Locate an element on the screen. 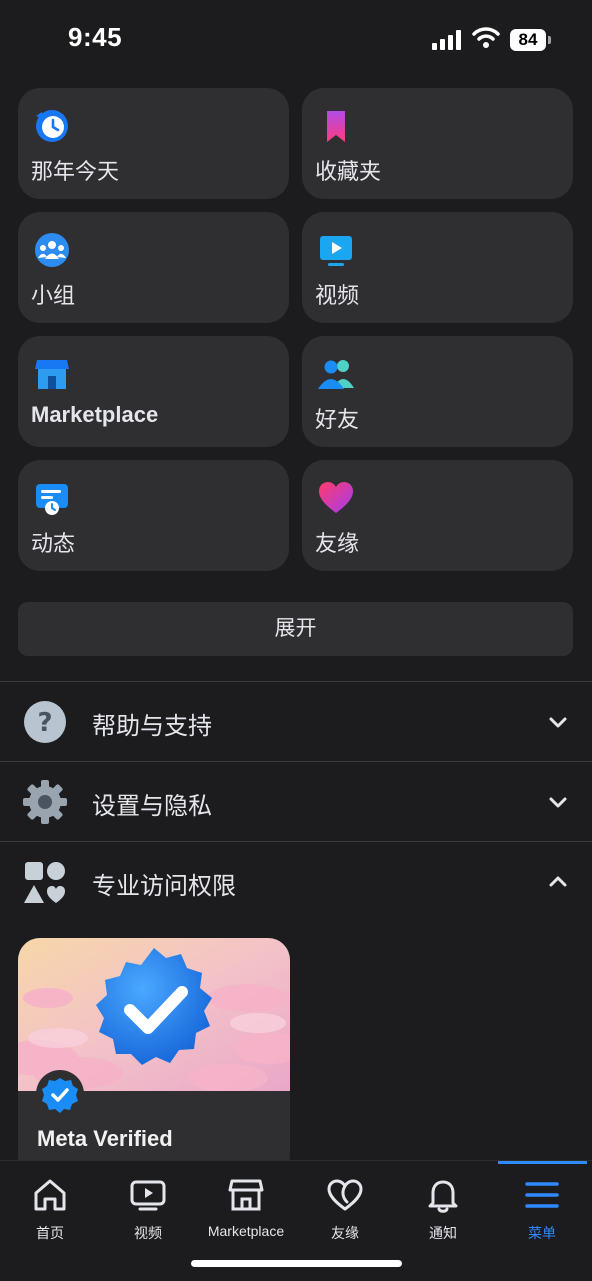  meta-verified-card: Meta Verified is located at coordinates (154, 1058).